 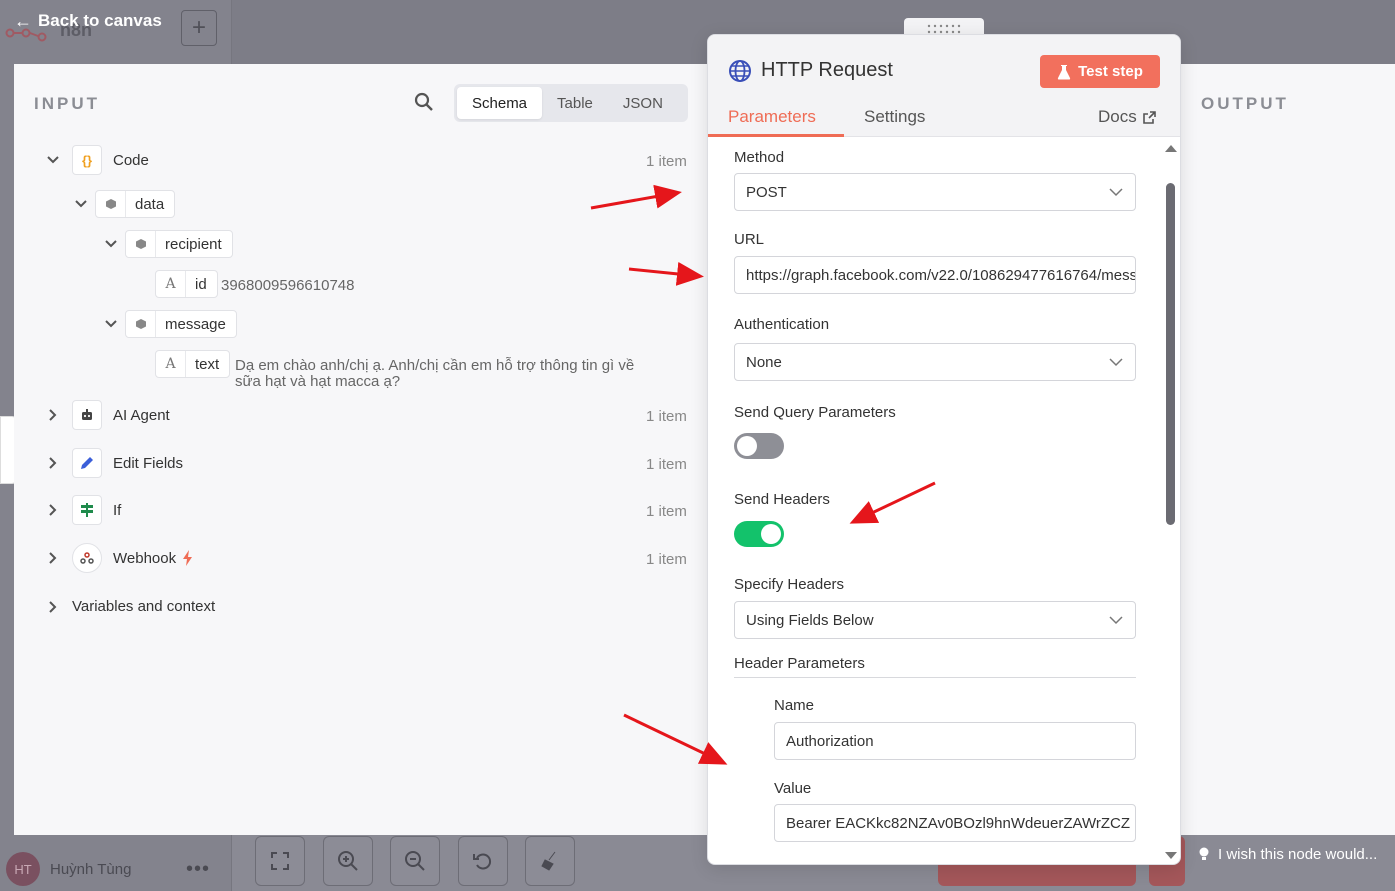 I want to click on signpost-icon, so click(x=87, y=510).